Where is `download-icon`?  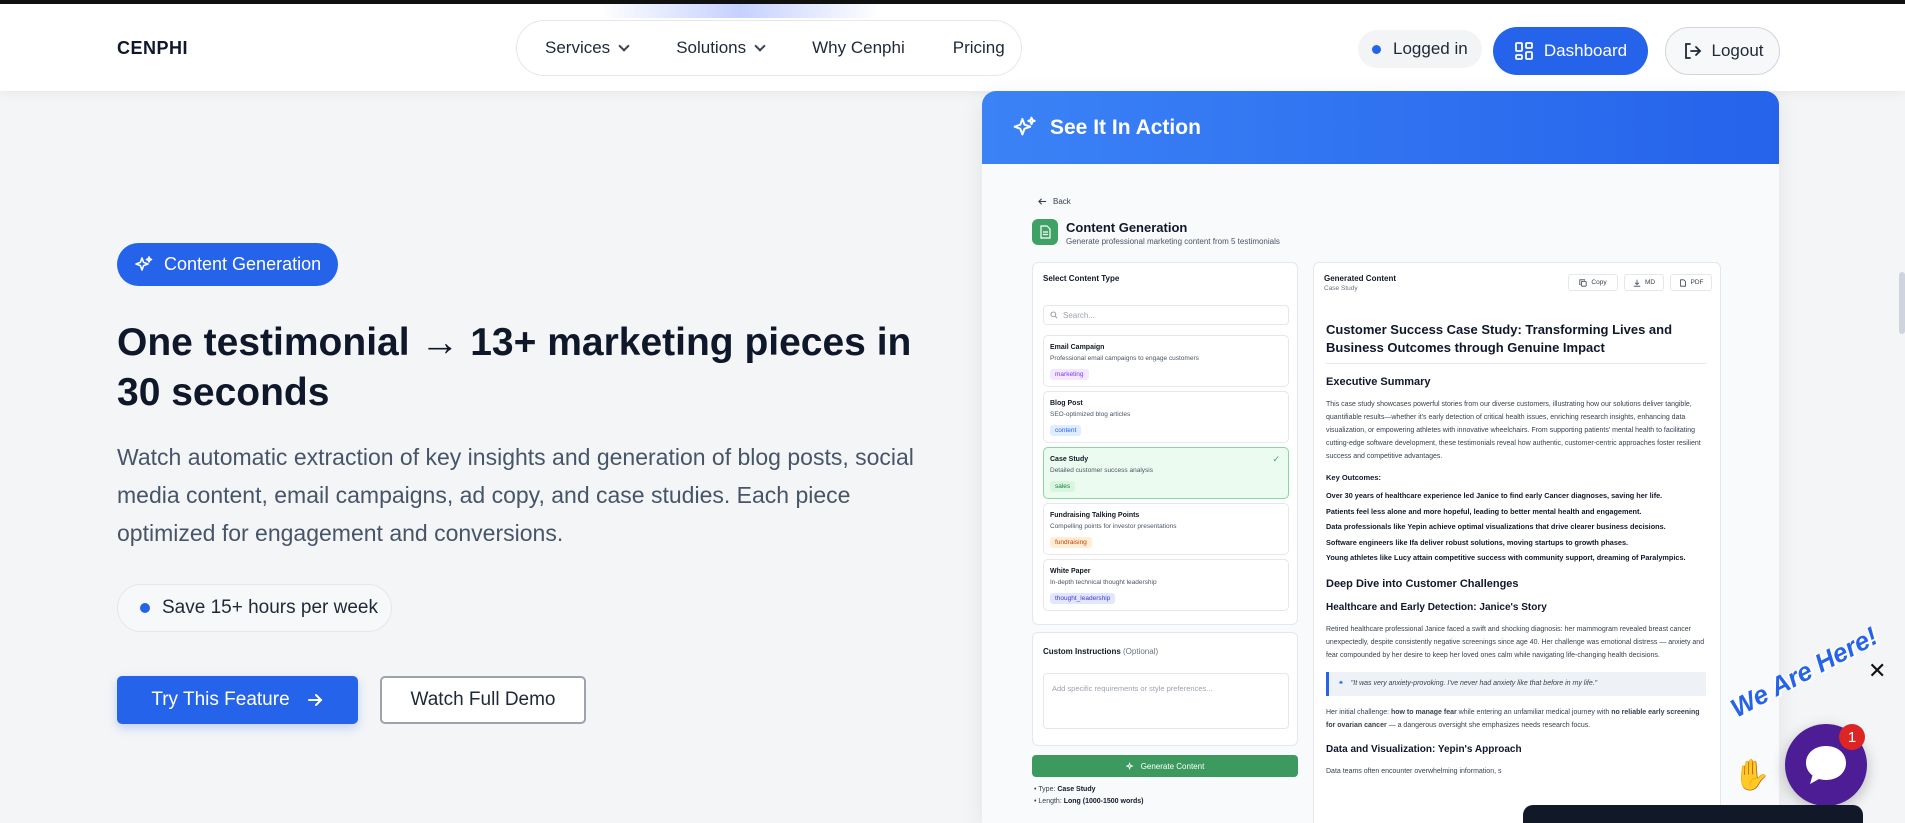
download-icon is located at coordinates (1637, 283).